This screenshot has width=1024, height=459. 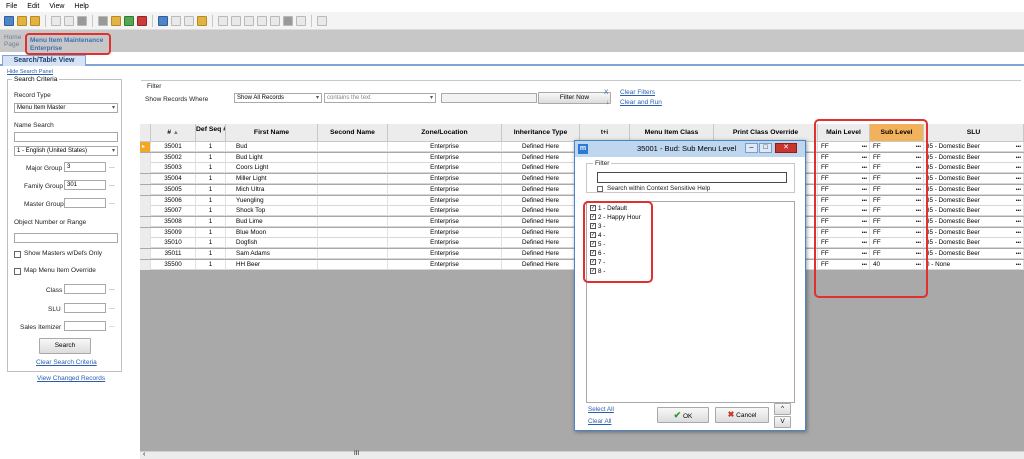 I want to click on first-record-icon, so click(x=223, y=20).